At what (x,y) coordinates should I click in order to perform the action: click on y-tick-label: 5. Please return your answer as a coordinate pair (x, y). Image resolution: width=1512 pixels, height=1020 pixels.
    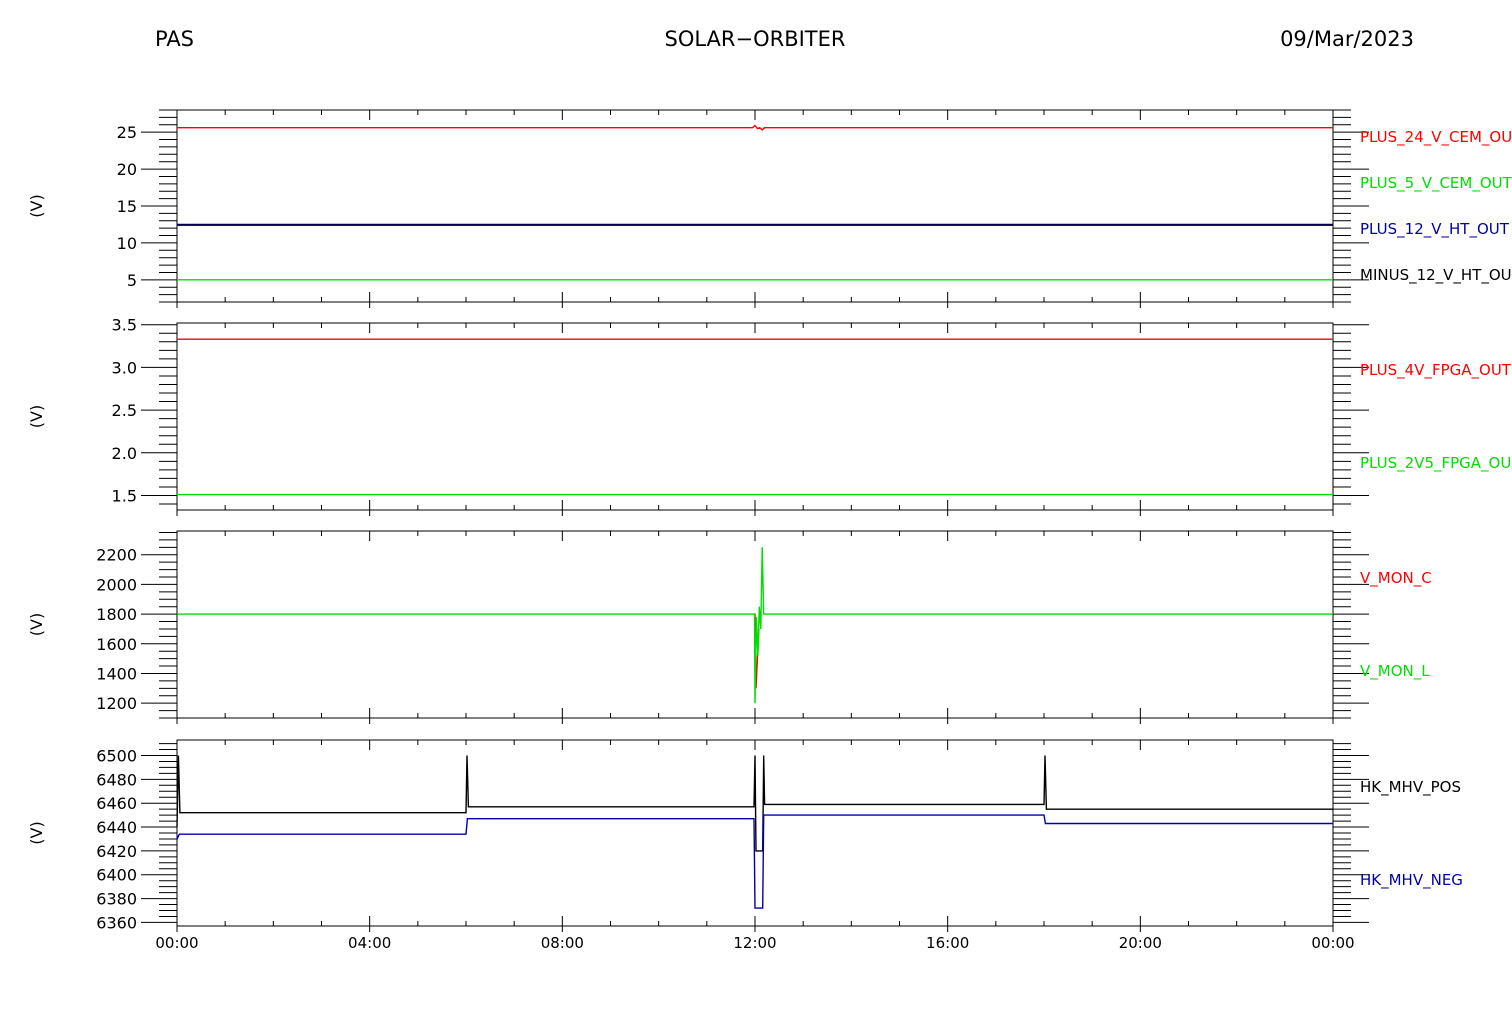
    Looking at the image, I should click on (132, 280).